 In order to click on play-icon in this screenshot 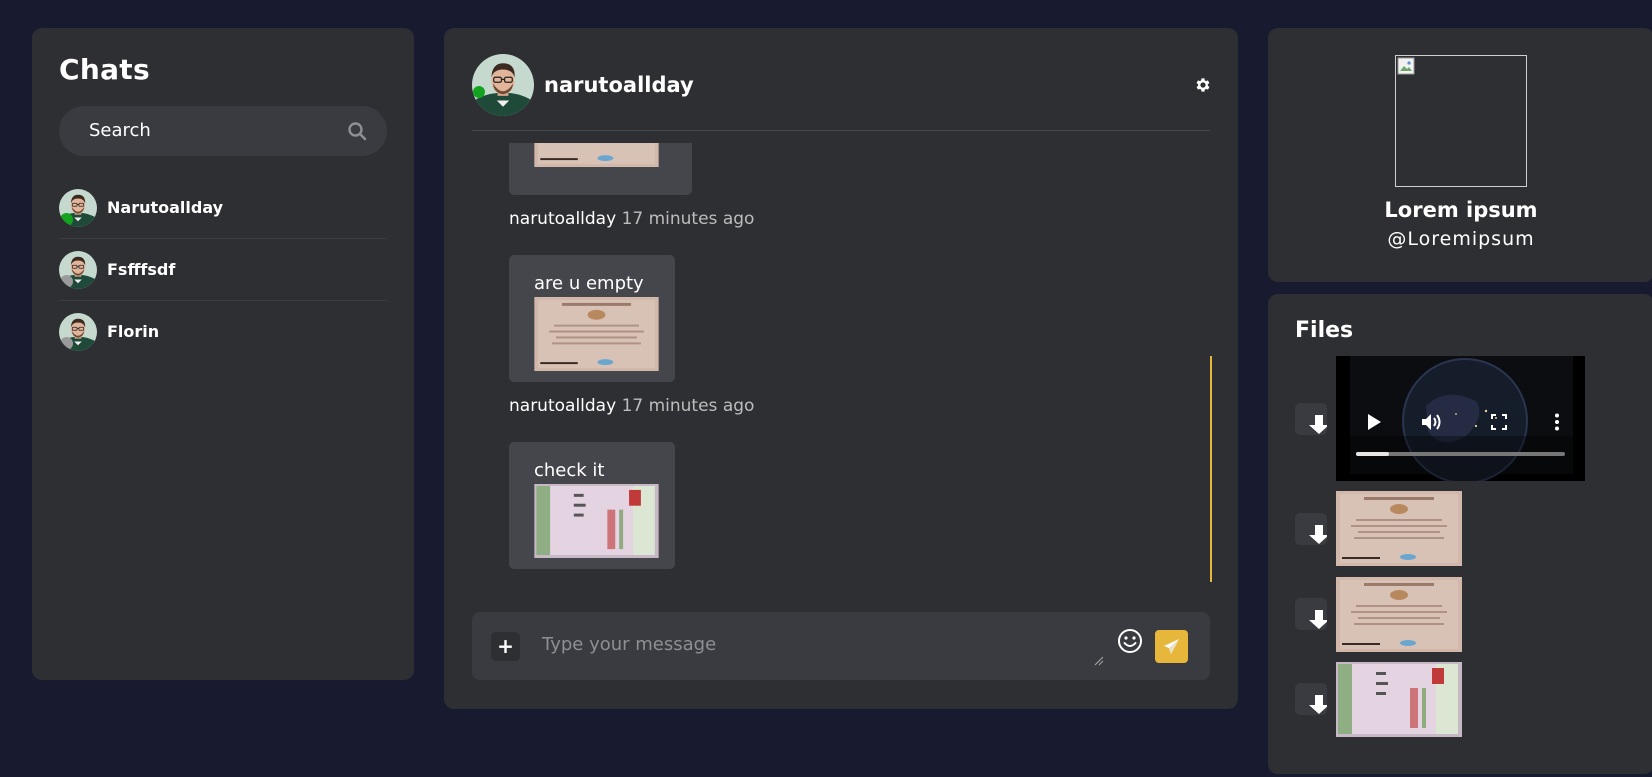, I will do `click(1374, 422)`.